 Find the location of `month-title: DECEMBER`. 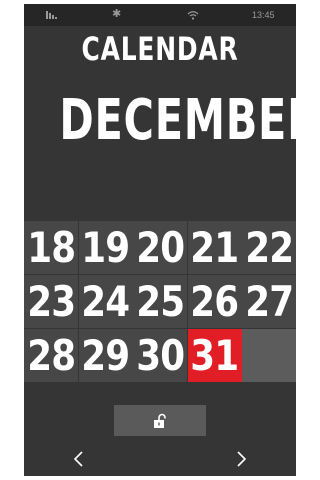

month-title: DECEMBER is located at coordinates (177, 120).